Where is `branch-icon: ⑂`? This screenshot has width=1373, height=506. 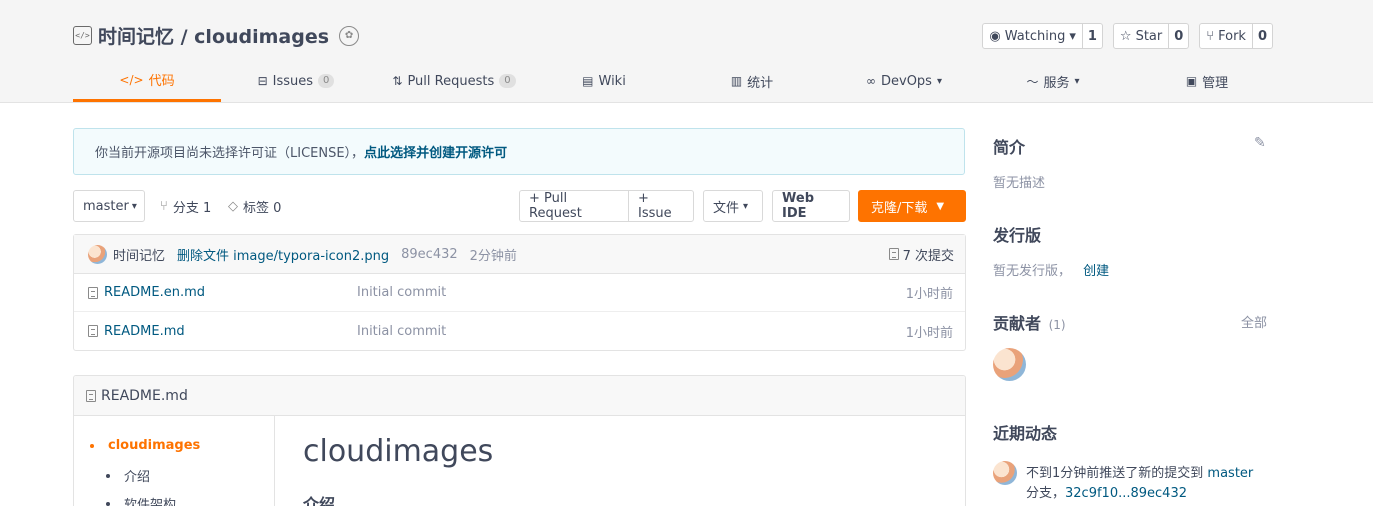
branch-icon: ⑂ is located at coordinates (164, 206).